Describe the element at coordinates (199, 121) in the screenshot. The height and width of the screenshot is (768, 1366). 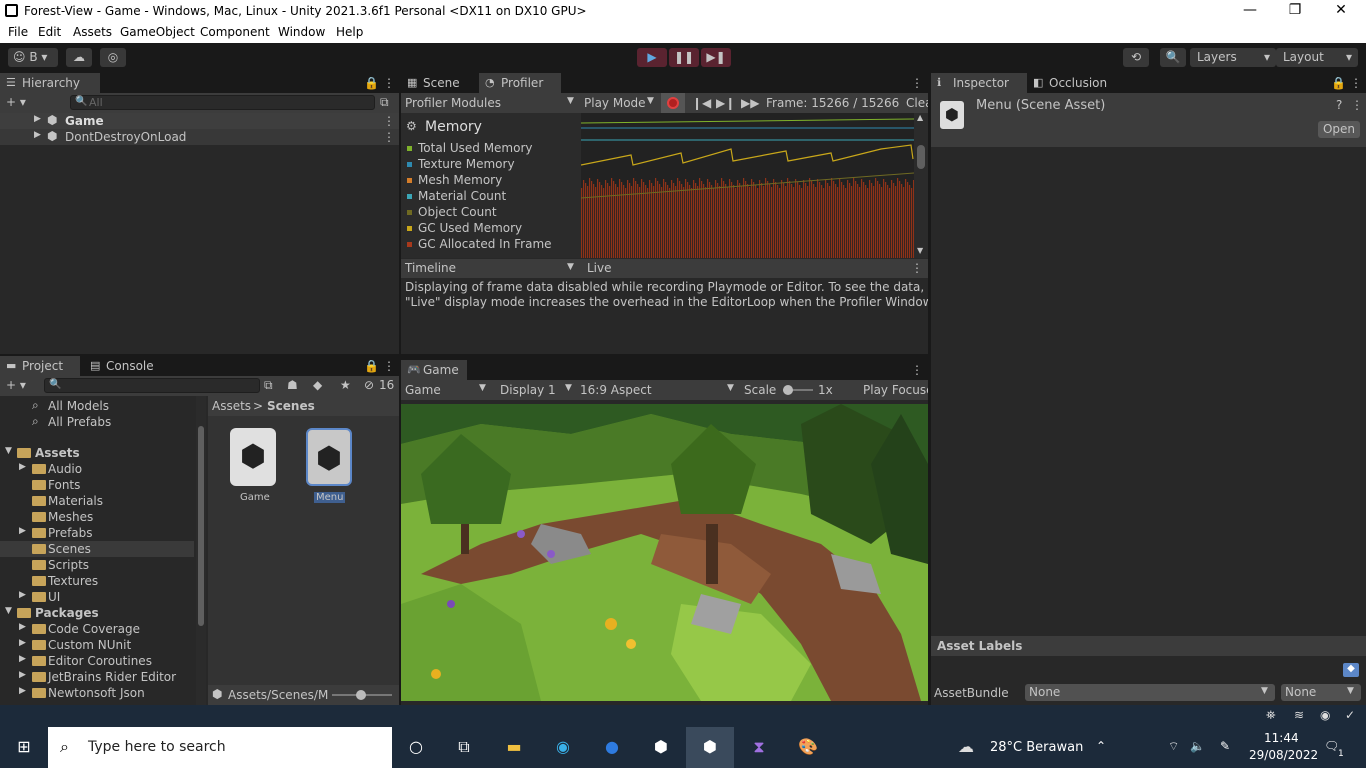
I see `hierarchy-row: ▶ ⬢ Game ⋮` at that location.